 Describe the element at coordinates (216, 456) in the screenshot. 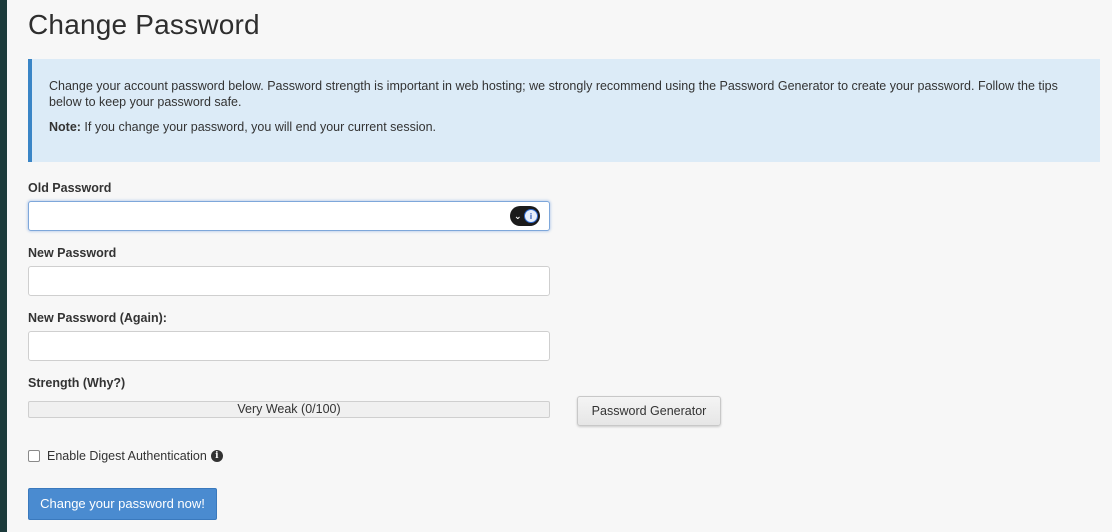

I see `info-icon: i` at that location.